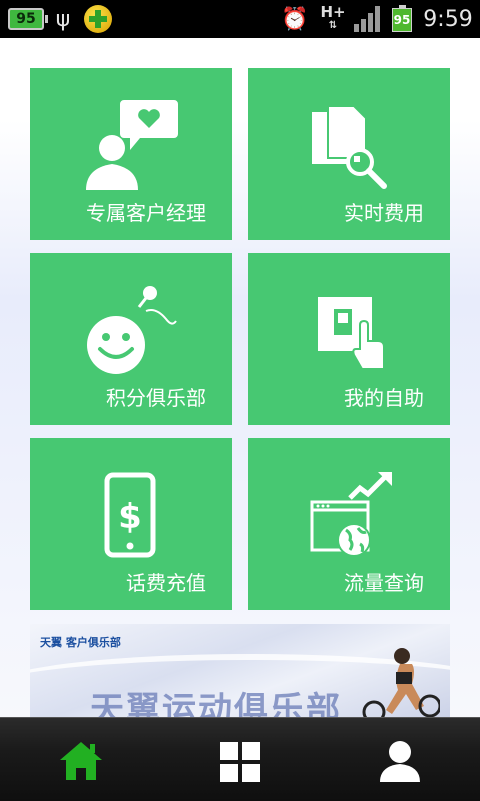  I want to click on phone-dollar-icon: $, so click(130, 515).